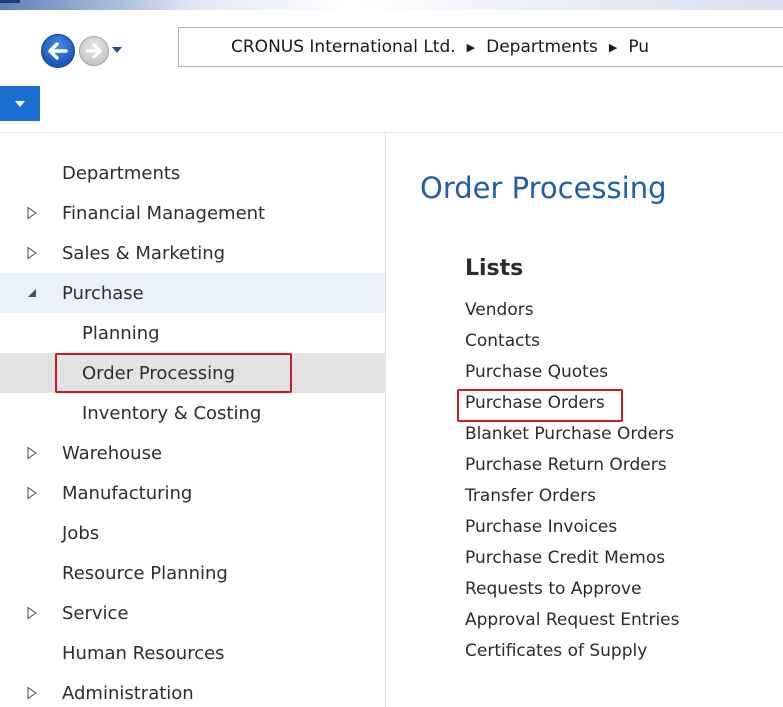 The height and width of the screenshot is (707, 783). I want to click on nav-item-label: Inventory & Costing, so click(172, 413).